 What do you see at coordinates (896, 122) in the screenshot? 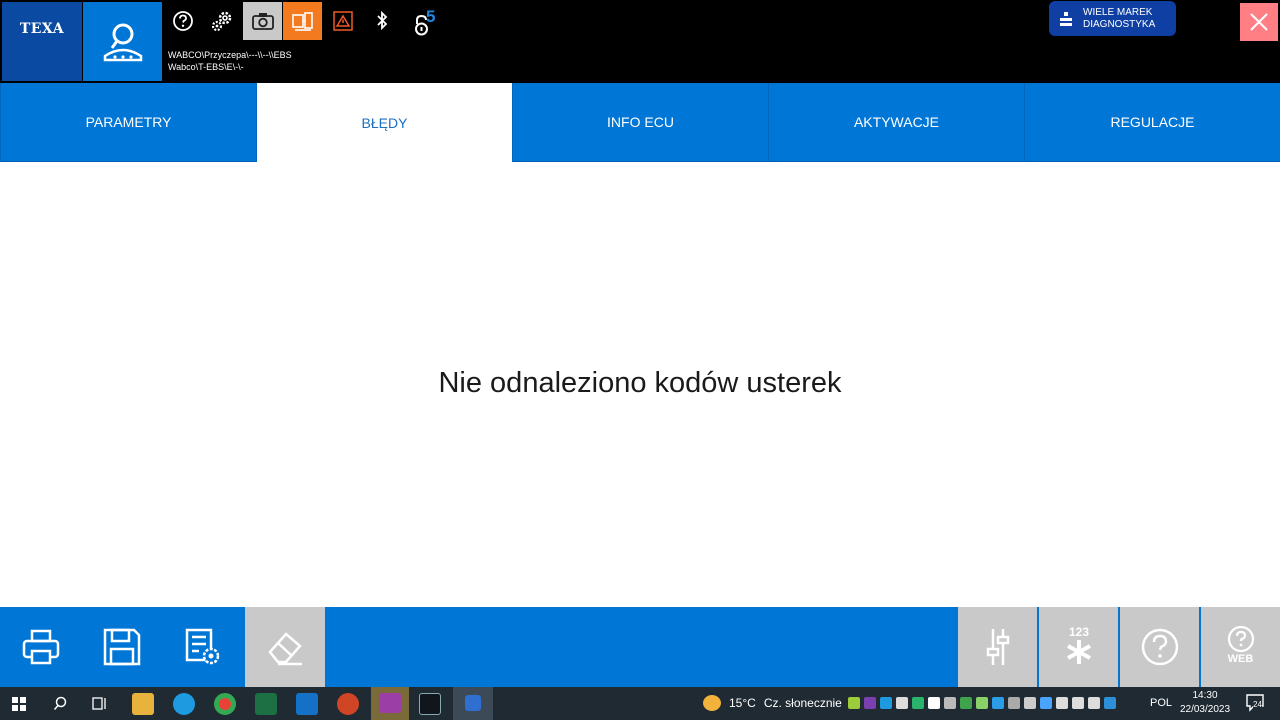
I see `tab-aktywacje: AKTYWACJE` at bounding box center [896, 122].